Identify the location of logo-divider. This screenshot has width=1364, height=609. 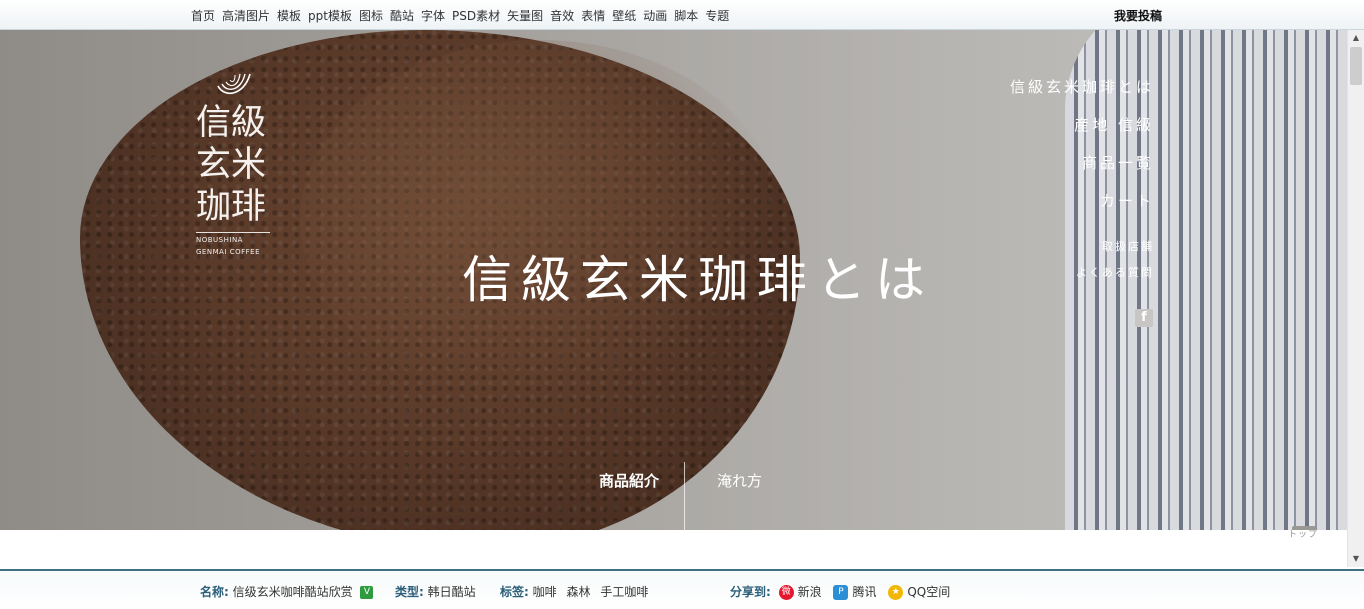
(233, 232).